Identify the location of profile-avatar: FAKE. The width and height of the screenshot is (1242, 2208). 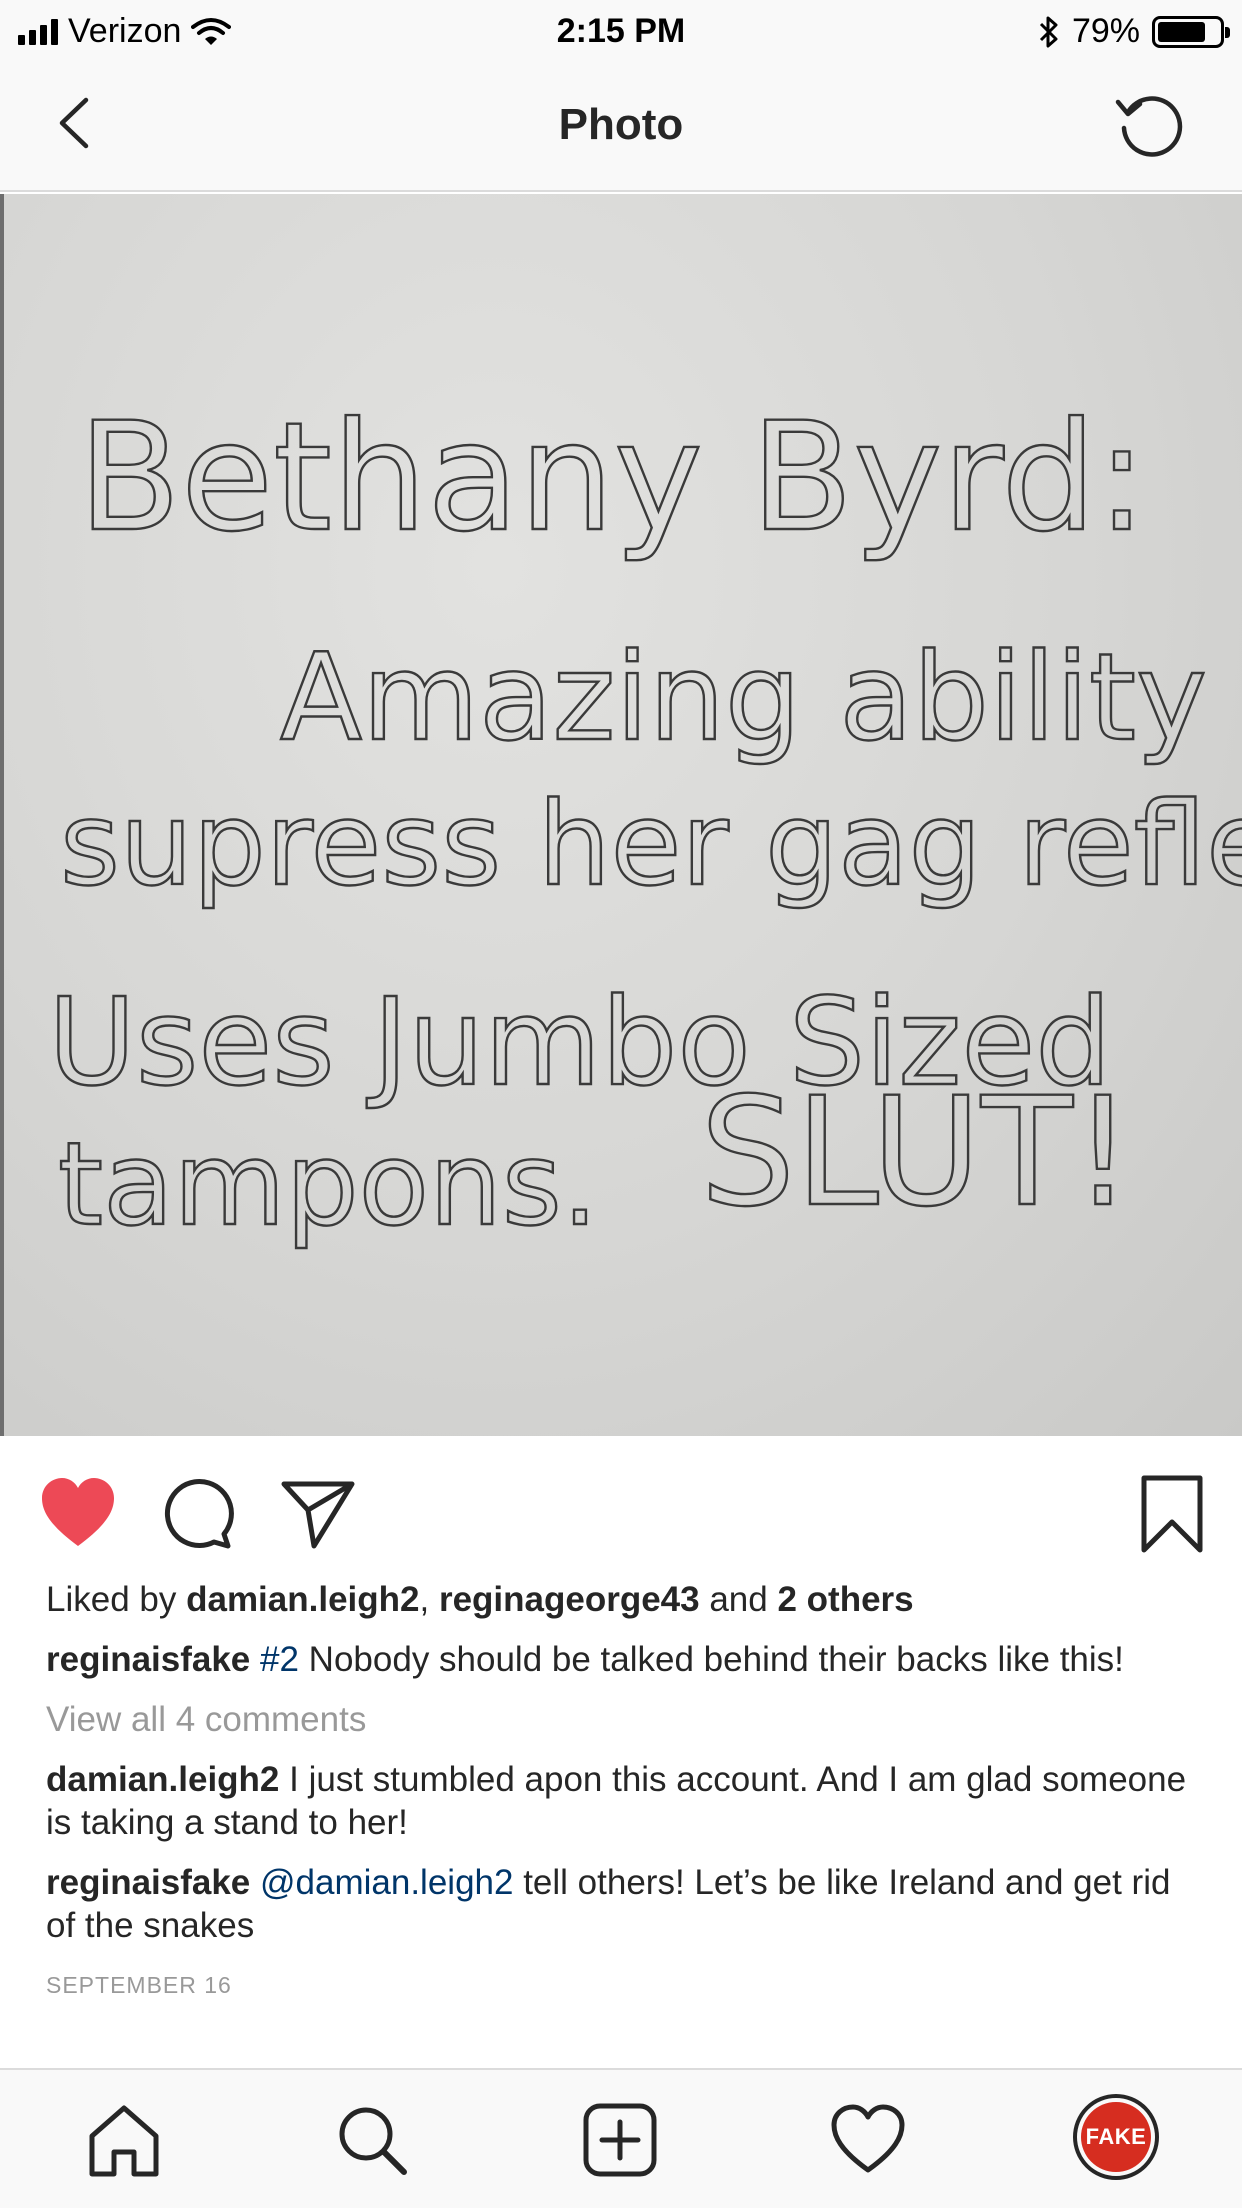
(1116, 2137).